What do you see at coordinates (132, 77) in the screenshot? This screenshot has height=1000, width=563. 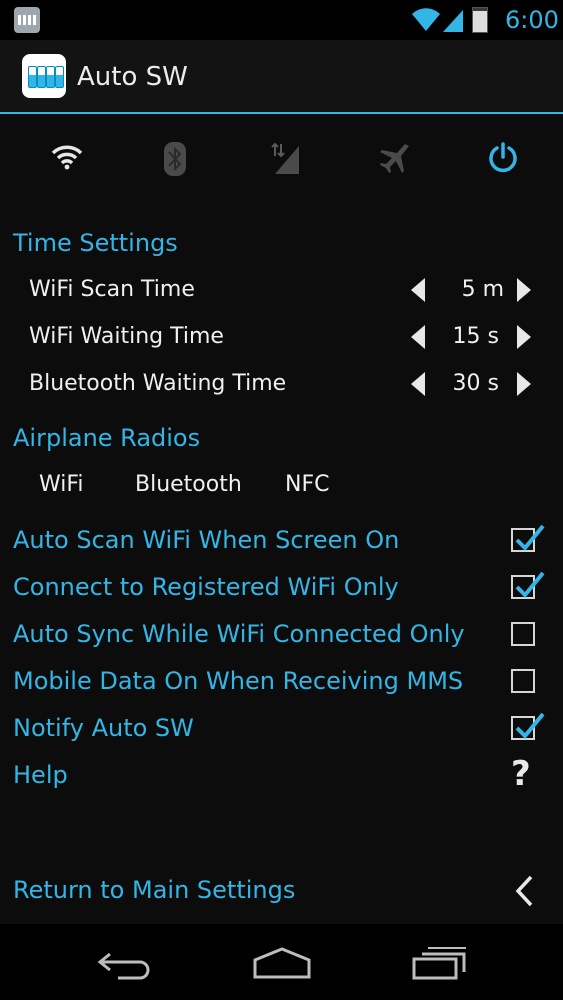 I see `app-title: Auto SW` at bounding box center [132, 77].